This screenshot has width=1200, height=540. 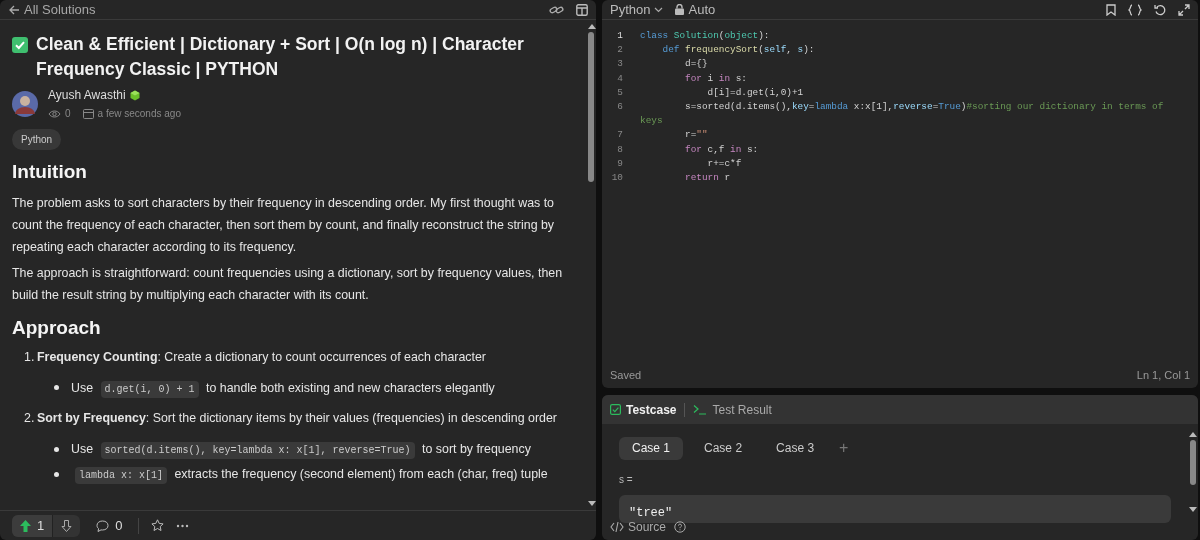 What do you see at coordinates (620, 92) in the screenshot?
I see `line-number: 5` at bounding box center [620, 92].